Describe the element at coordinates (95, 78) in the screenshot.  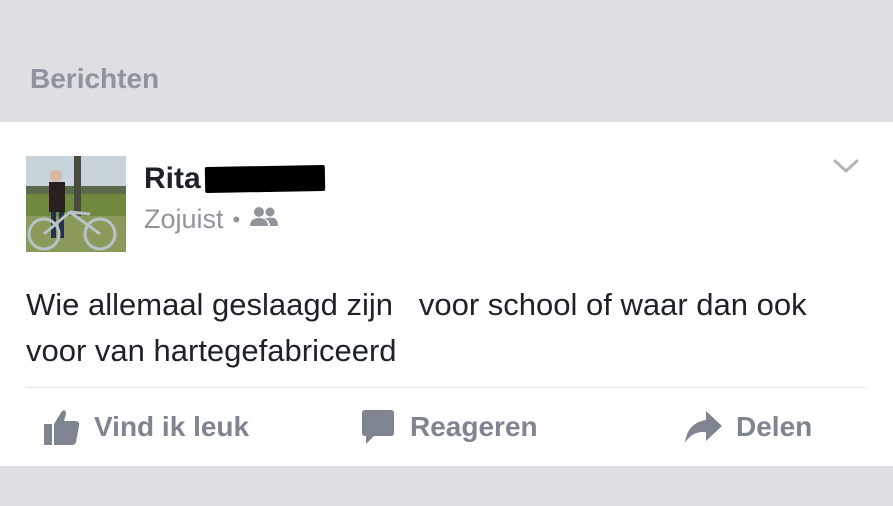
I see `section-title: Berichten` at that location.